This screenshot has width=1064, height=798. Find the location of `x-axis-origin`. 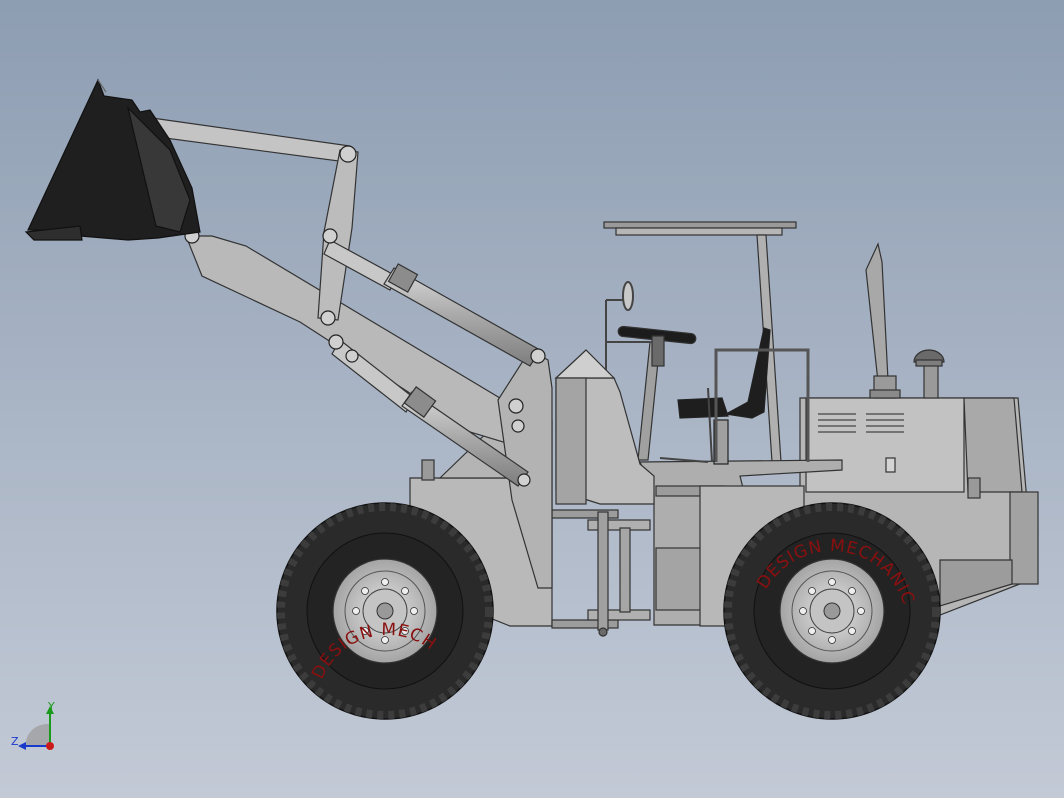

x-axis-origin is located at coordinates (50, 746).